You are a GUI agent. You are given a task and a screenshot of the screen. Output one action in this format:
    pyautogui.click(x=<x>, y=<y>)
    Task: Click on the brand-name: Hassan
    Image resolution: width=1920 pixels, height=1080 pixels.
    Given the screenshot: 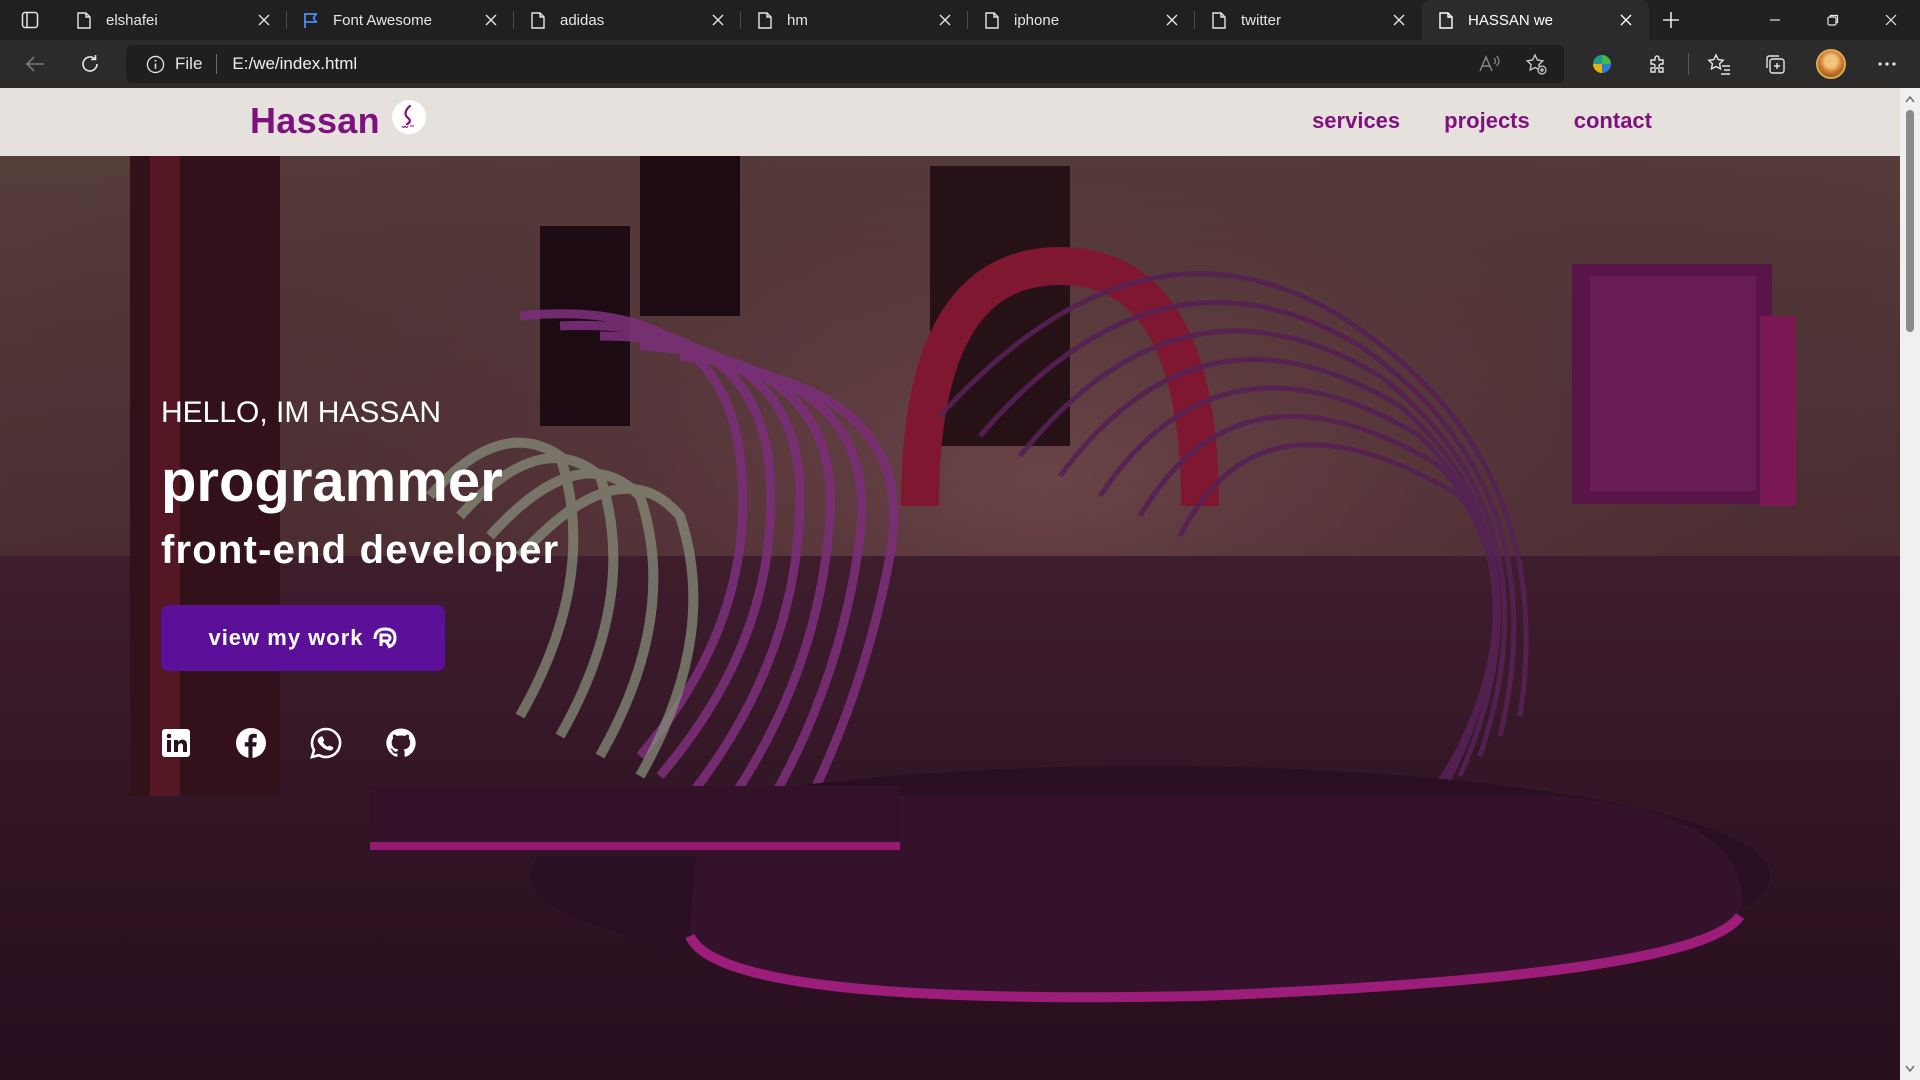 What is the action you would take?
    pyautogui.click(x=315, y=120)
    